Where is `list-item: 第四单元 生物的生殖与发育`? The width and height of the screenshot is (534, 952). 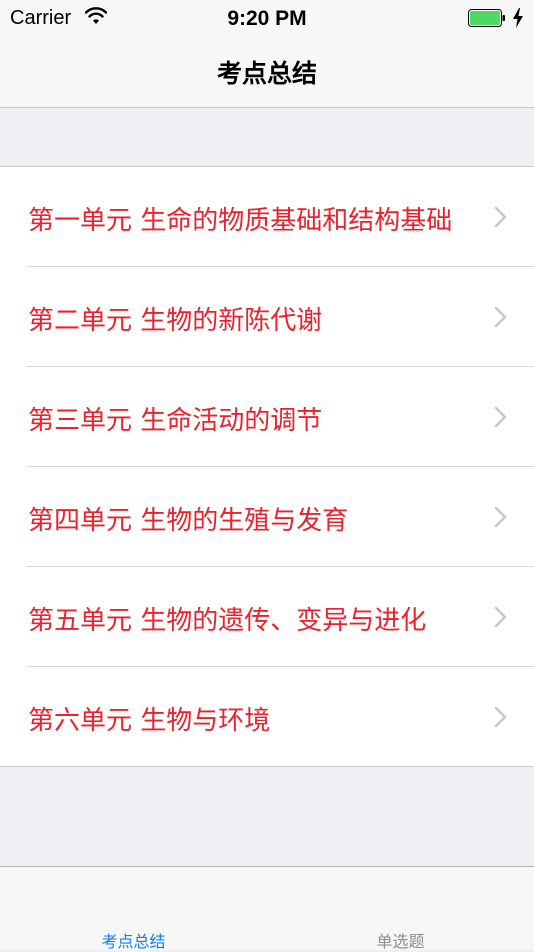
list-item: 第四单元 生物的生殖与发育 is located at coordinates (267, 517).